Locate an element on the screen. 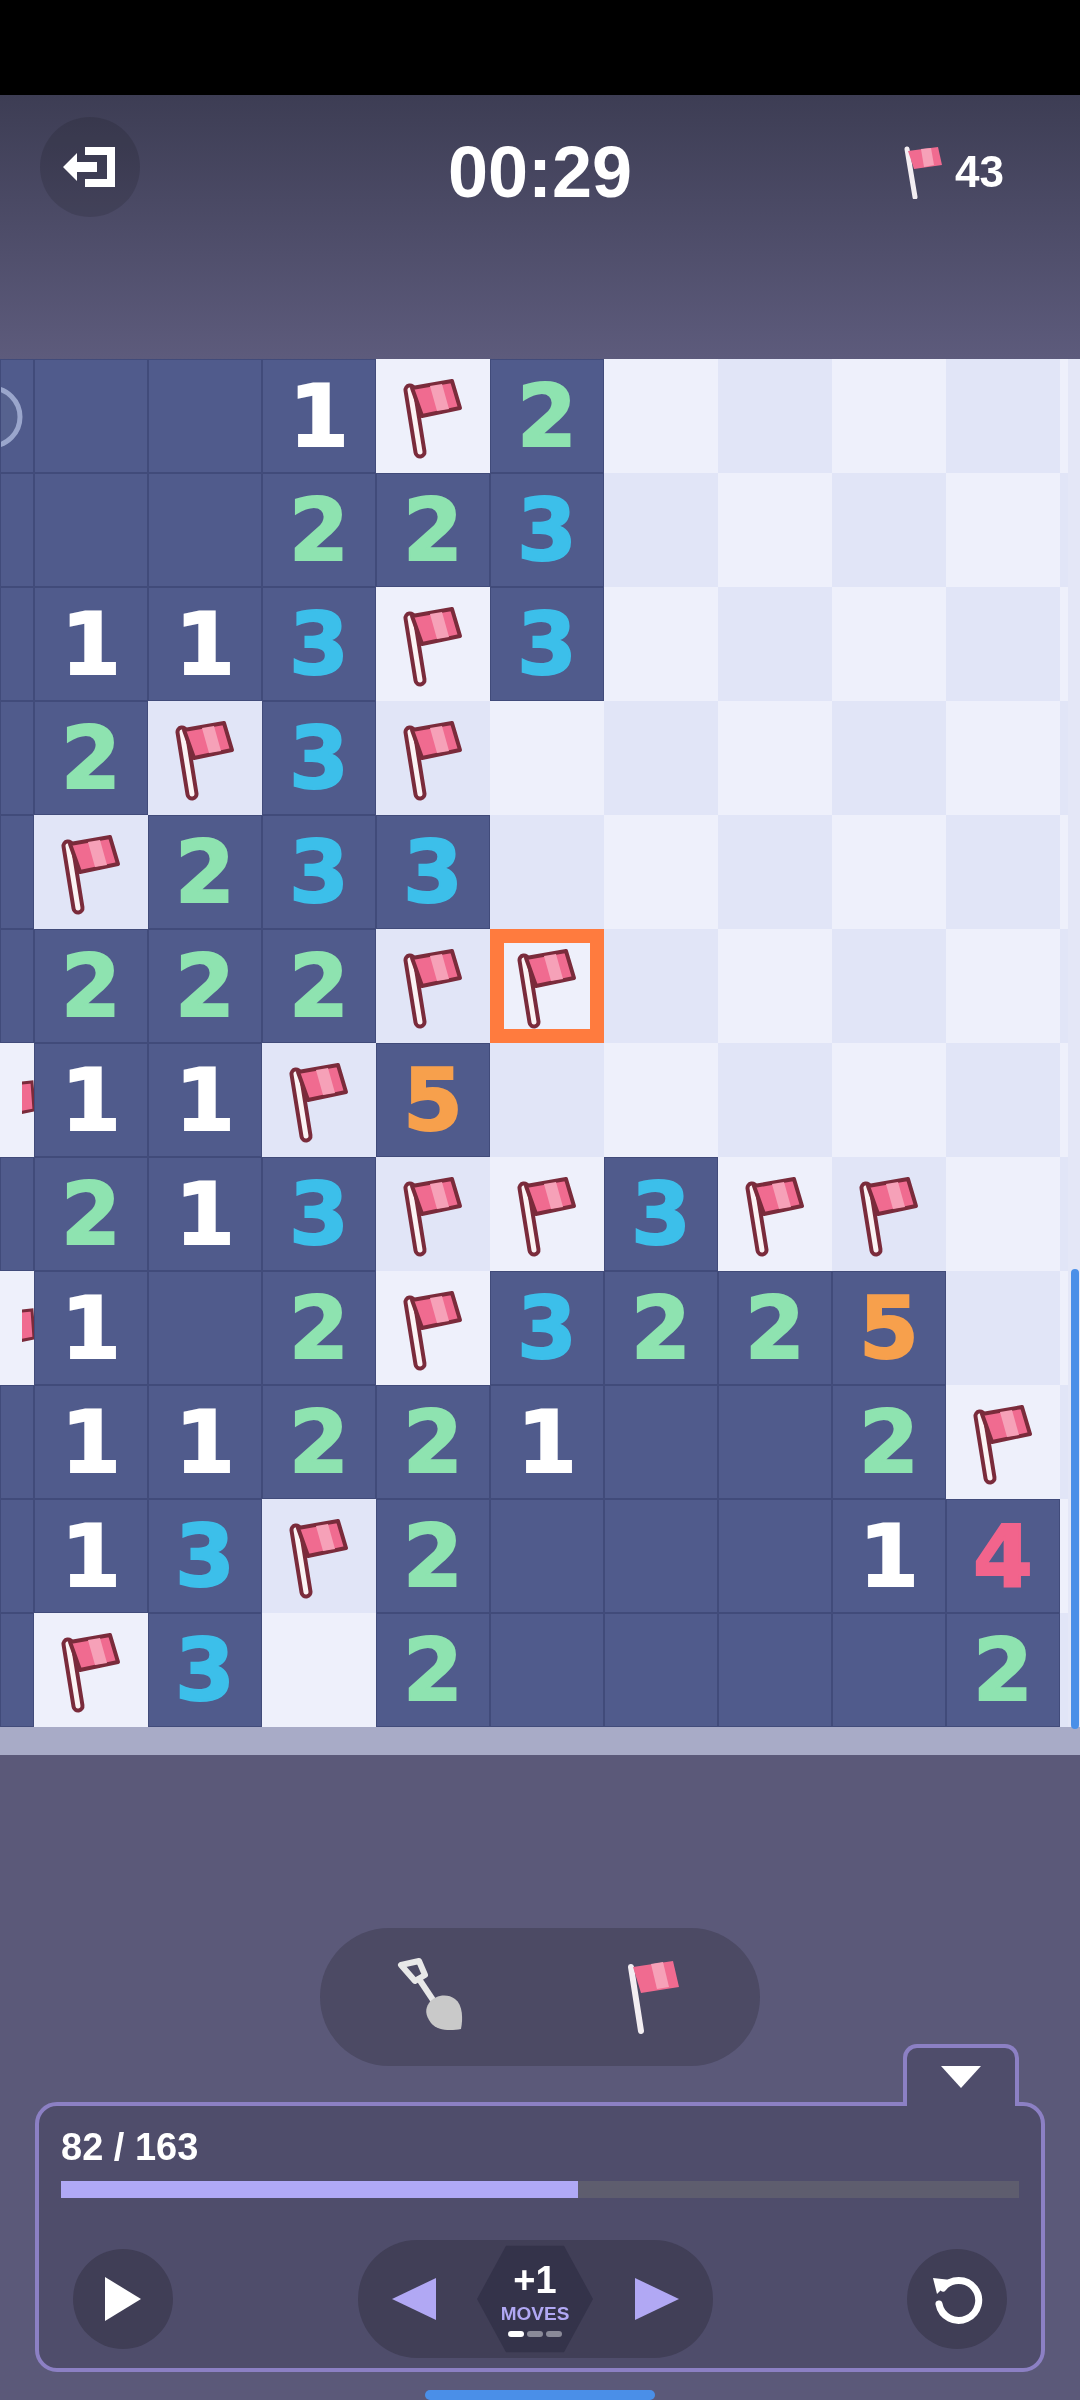 The height and width of the screenshot is (2400, 1080). collapse-tab is located at coordinates (961, 2075).